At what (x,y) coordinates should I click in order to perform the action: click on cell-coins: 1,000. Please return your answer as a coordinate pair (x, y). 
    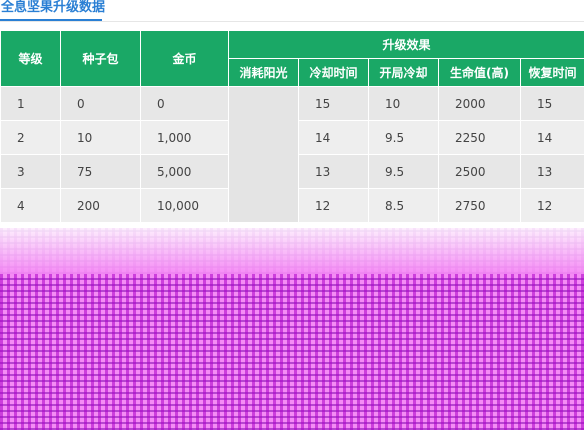
    Looking at the image, I should click on (184, 137).